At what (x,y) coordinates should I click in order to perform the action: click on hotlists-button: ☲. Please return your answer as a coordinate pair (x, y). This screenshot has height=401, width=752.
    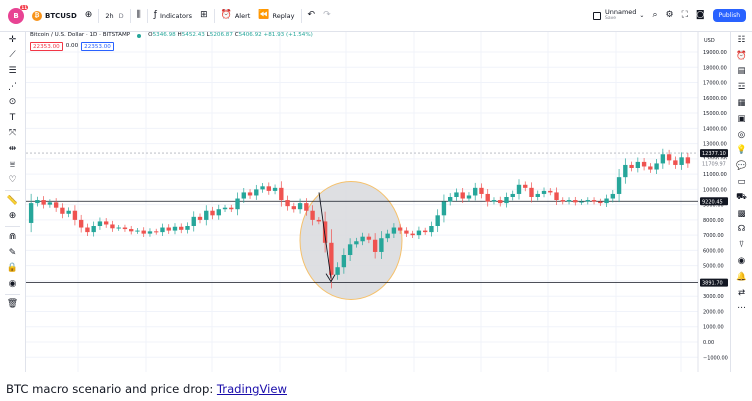
    Looking at the image, I should click on (741, 87).